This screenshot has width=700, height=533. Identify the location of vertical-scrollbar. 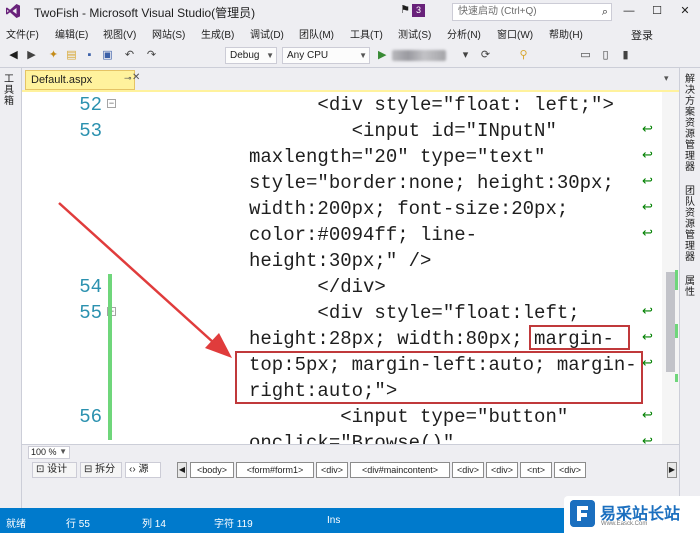
(670, 268).